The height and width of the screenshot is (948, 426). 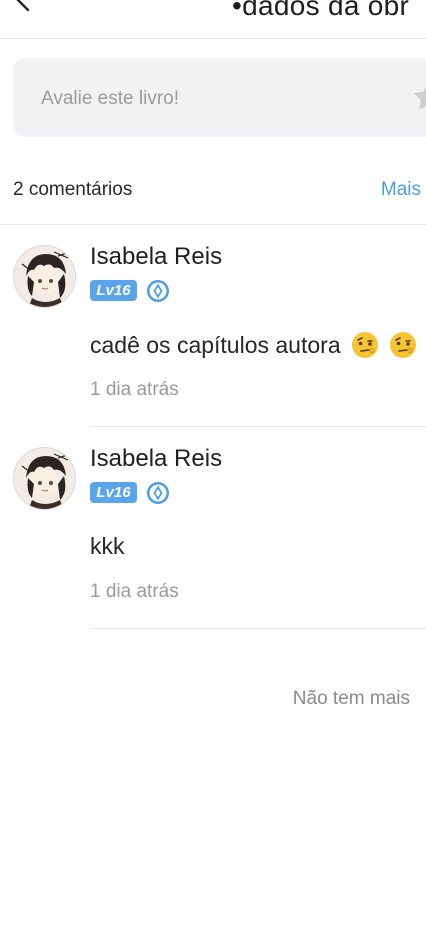 I want to click on comment-text-content: cadê os capítulos autora, so click(x=215, y=345).